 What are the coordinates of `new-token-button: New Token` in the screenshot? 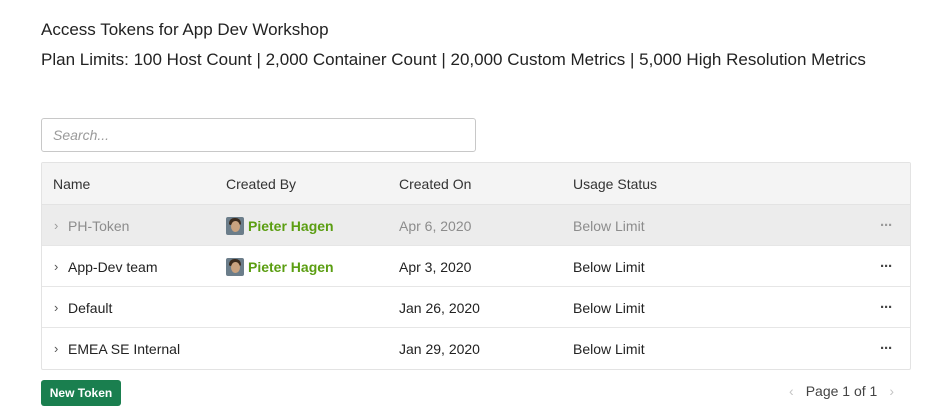 It's located at (81, 393).